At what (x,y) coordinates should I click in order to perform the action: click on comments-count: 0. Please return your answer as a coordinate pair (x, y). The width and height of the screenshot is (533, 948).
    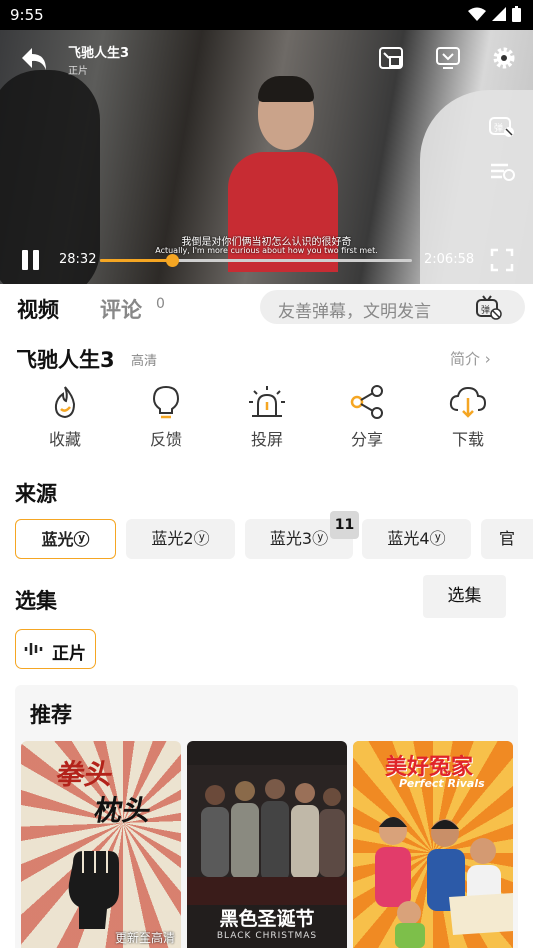
    Looking at the image, I should click on (160, 304).